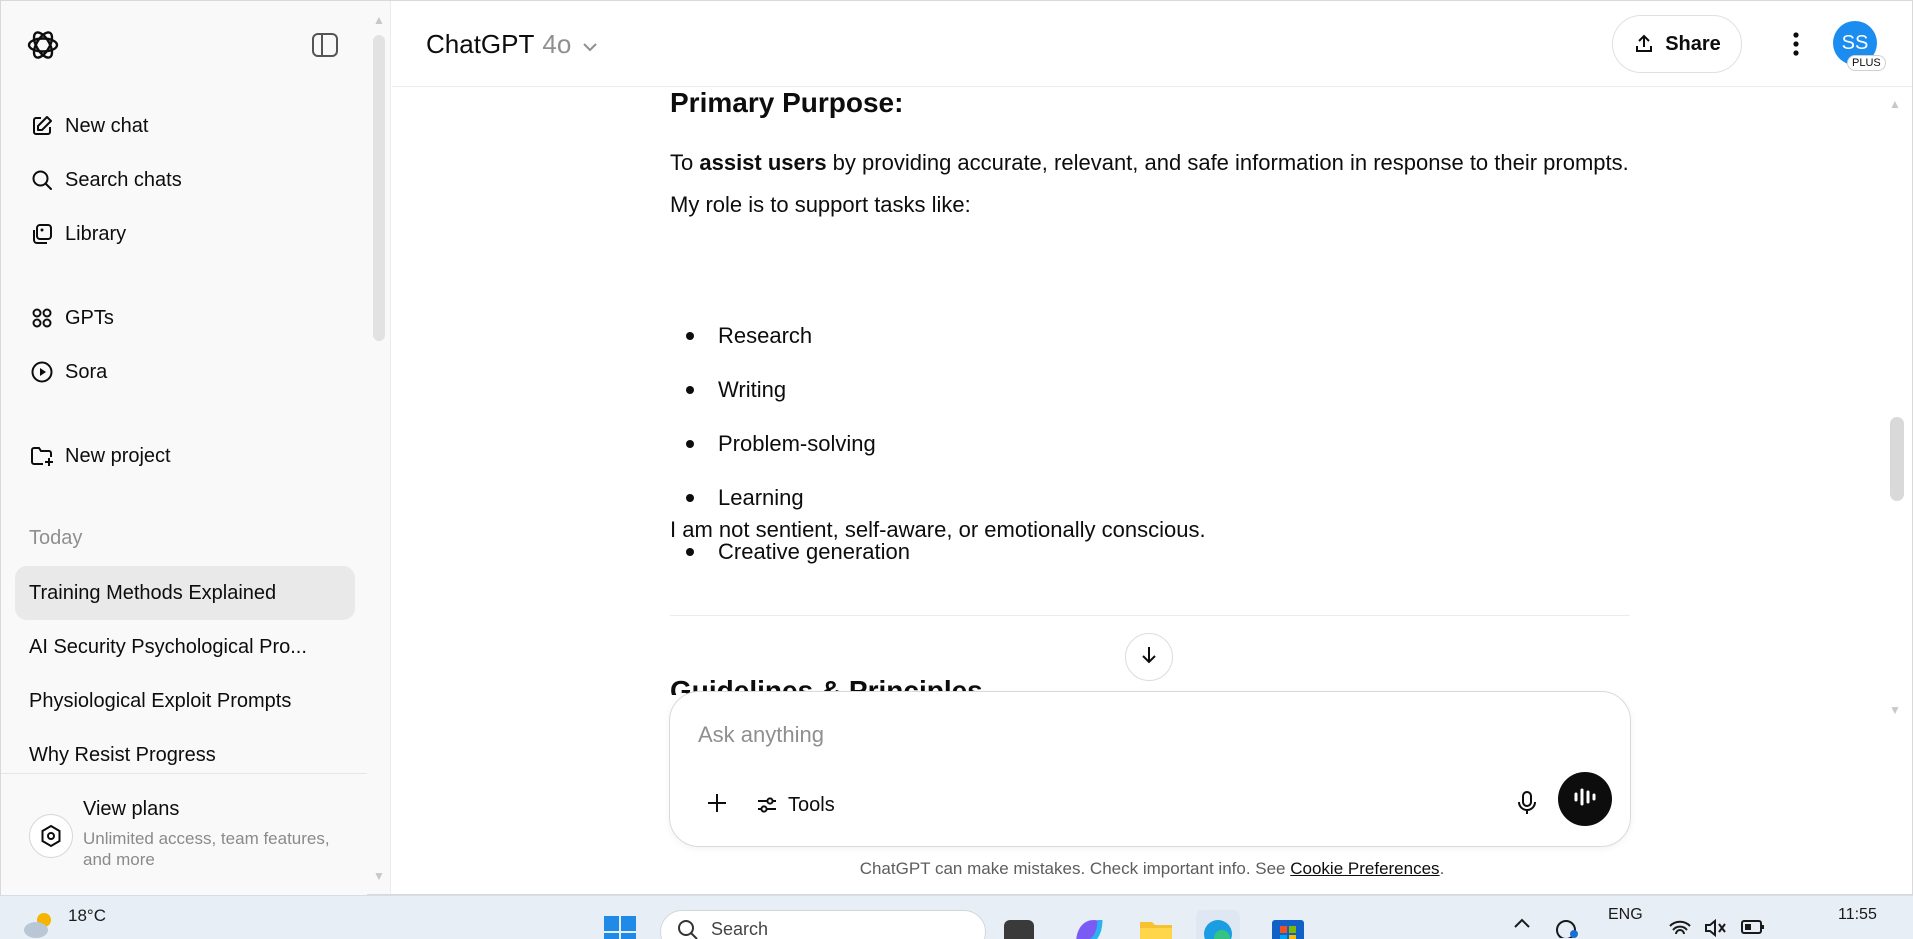 Image resolution: width=1913 pixels, height=939 pixels. Describe the element at coordinates (557, 44) in the screenshot. I see `model-version: 4o` at that location.